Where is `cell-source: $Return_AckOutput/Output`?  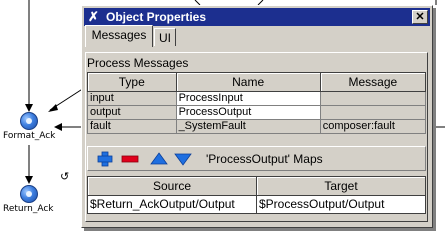 cell-source: $Return_AckOutput/Output is located at coordinates (172, 204).